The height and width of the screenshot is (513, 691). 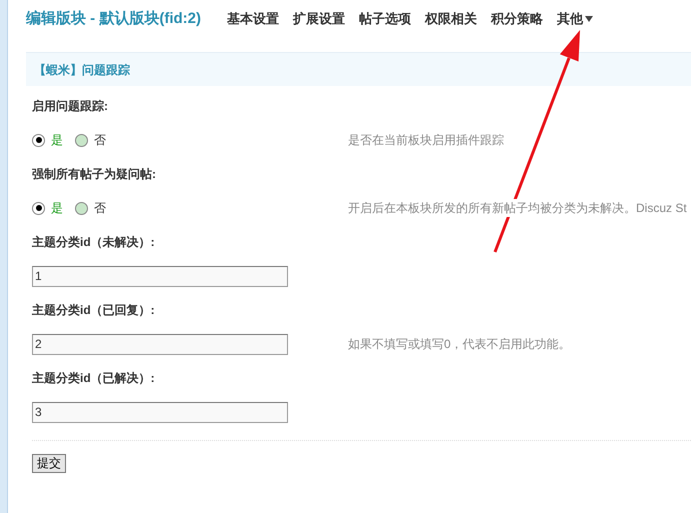 I want to click on submit-button: 提交, so click(x=49, y=463).